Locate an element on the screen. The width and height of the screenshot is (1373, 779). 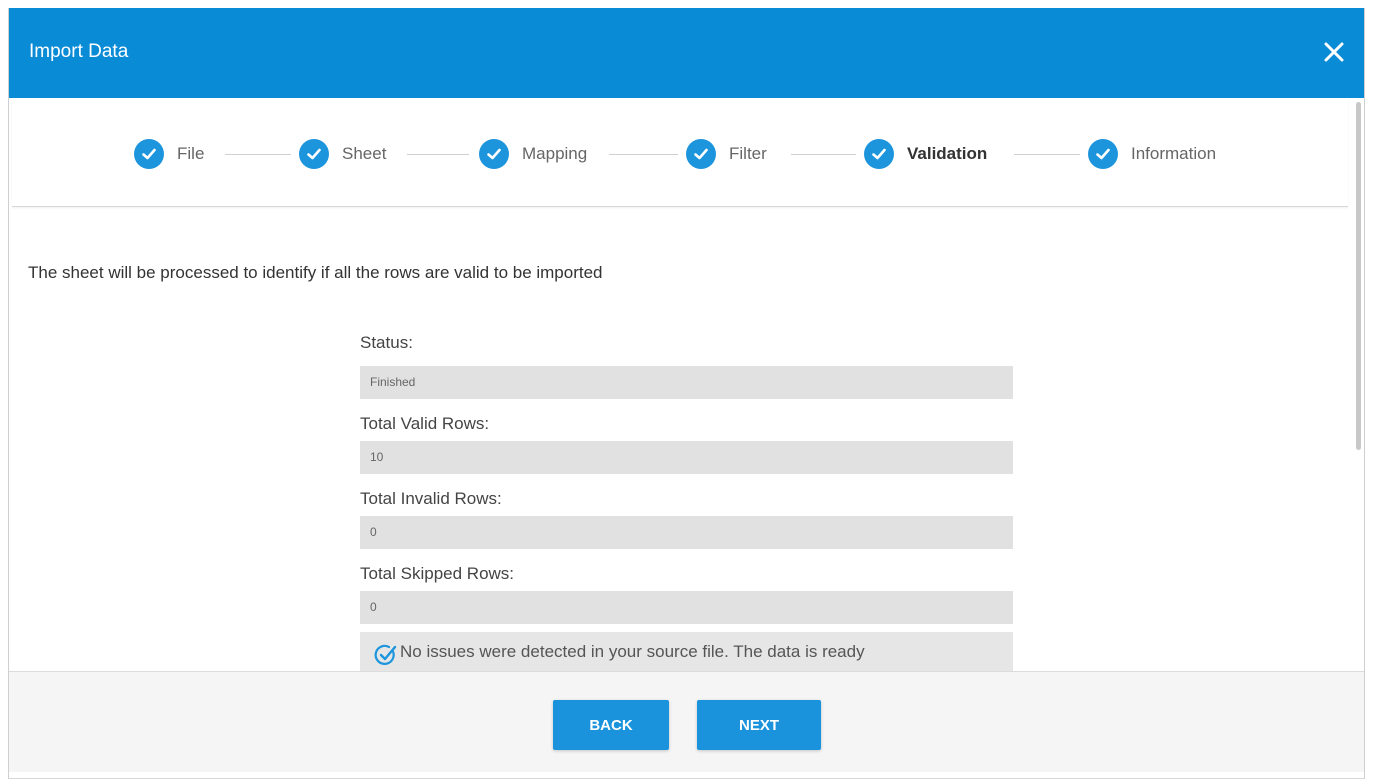
skipped-rows-label: Total Skipped Rows: is located at coordinates (437, 573).